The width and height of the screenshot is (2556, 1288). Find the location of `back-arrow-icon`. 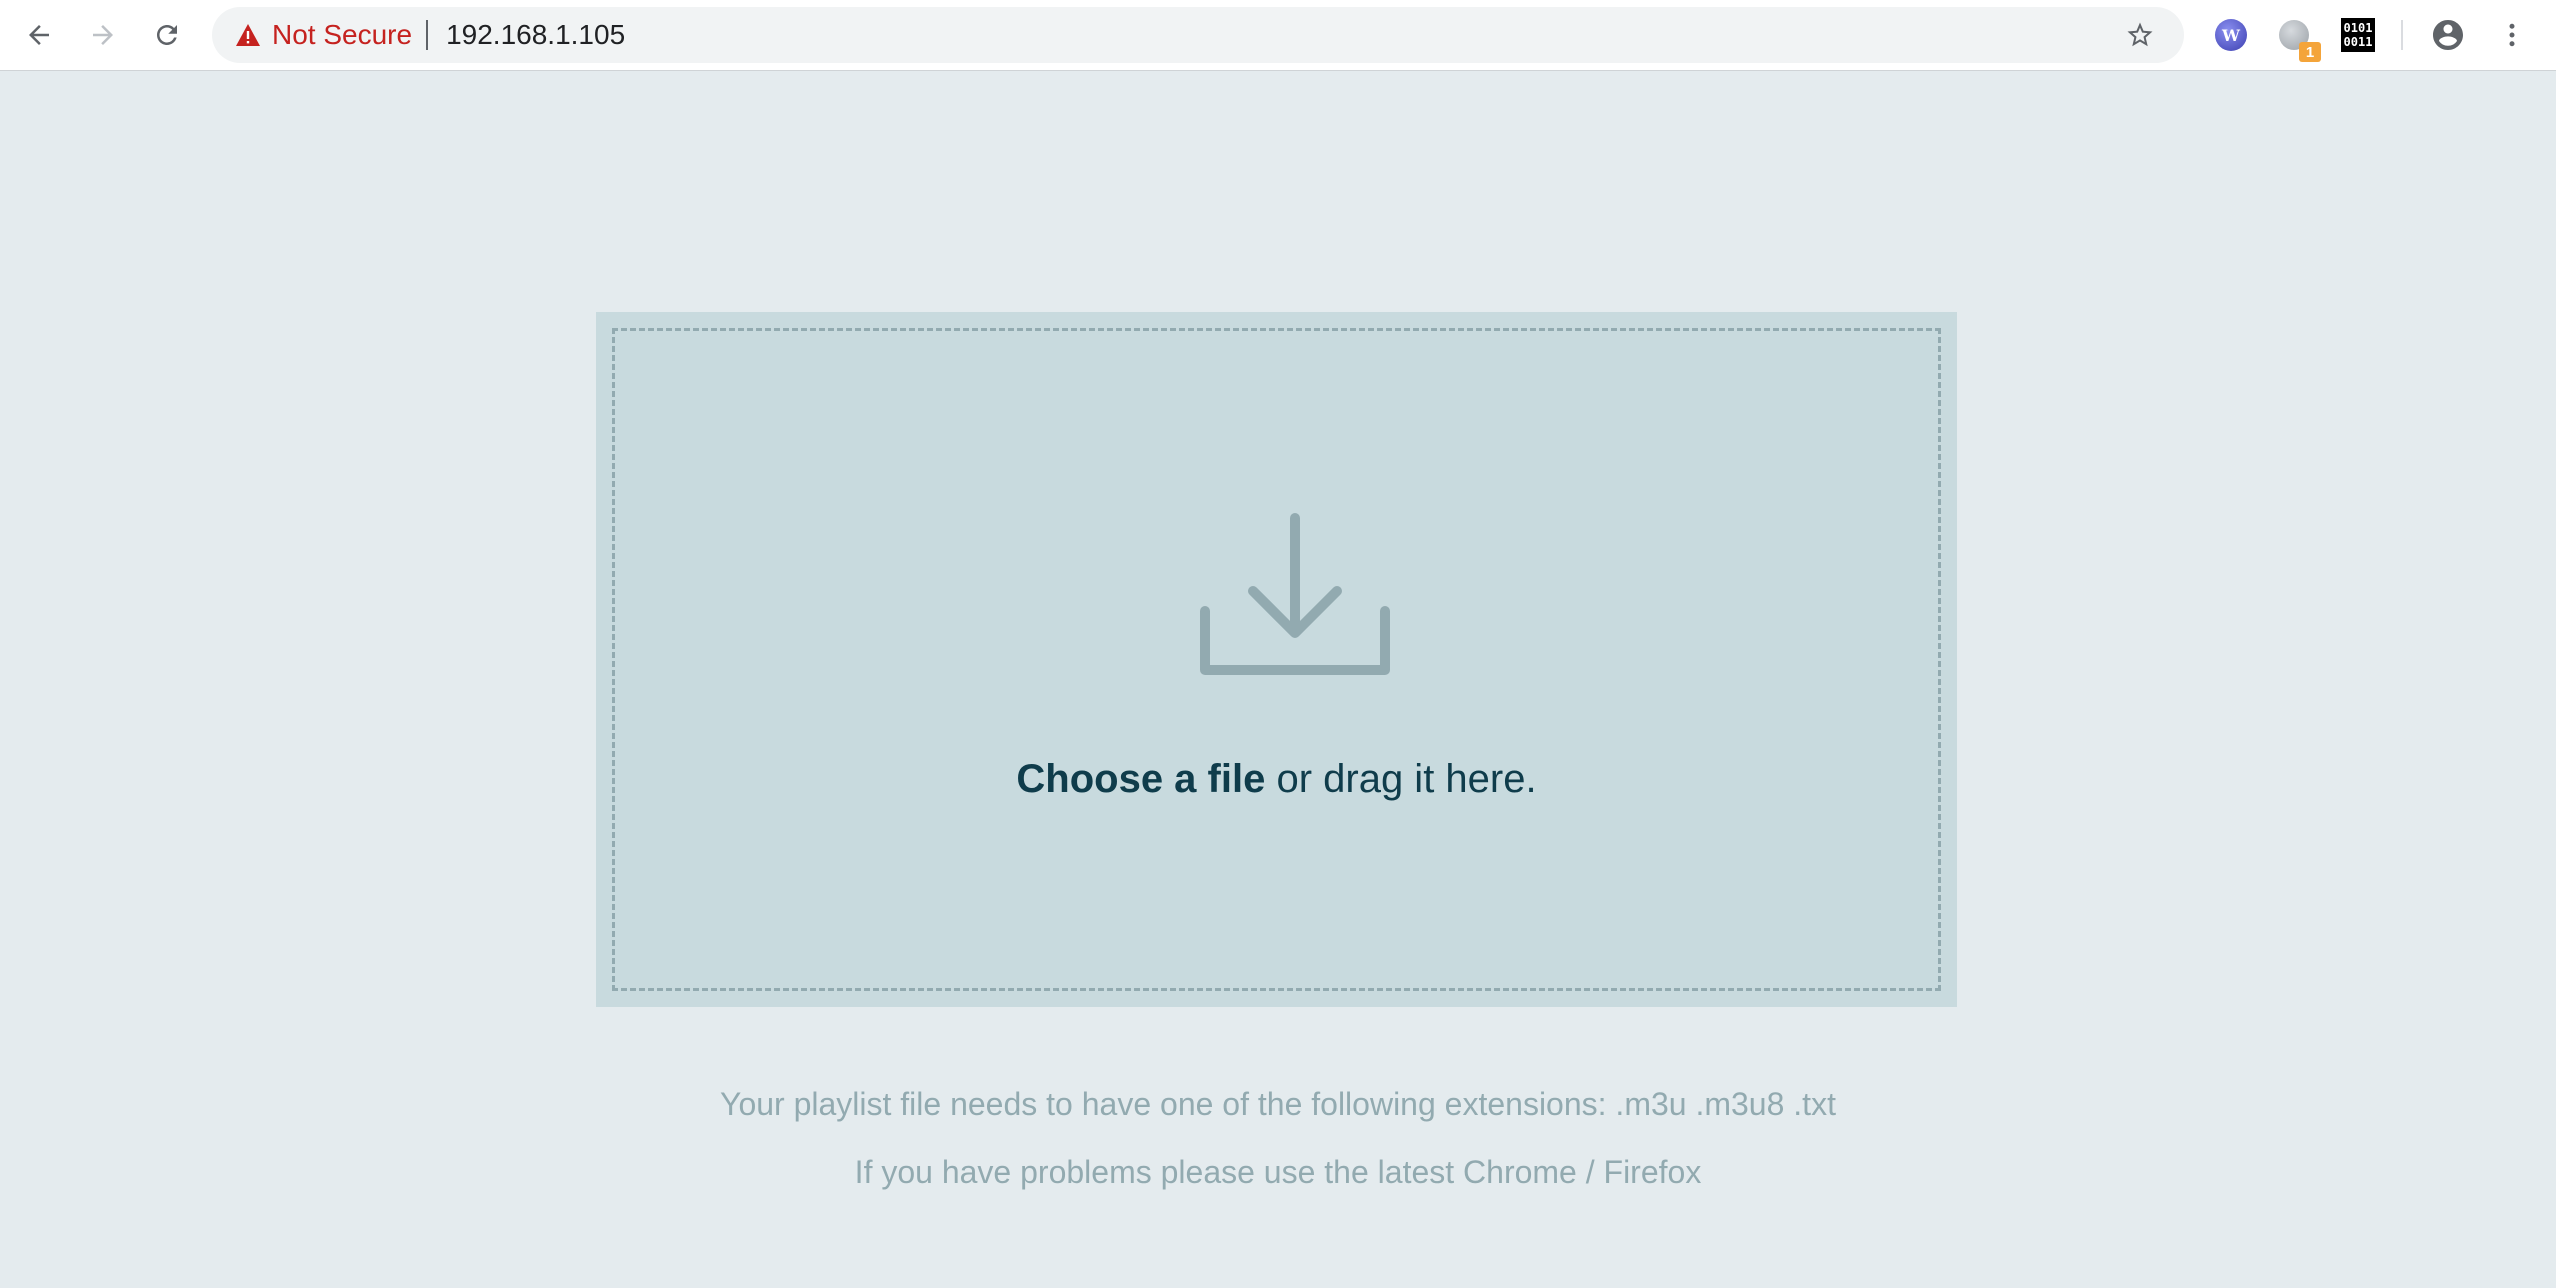

back-arrow-icon is located at coordinates (39, 35).